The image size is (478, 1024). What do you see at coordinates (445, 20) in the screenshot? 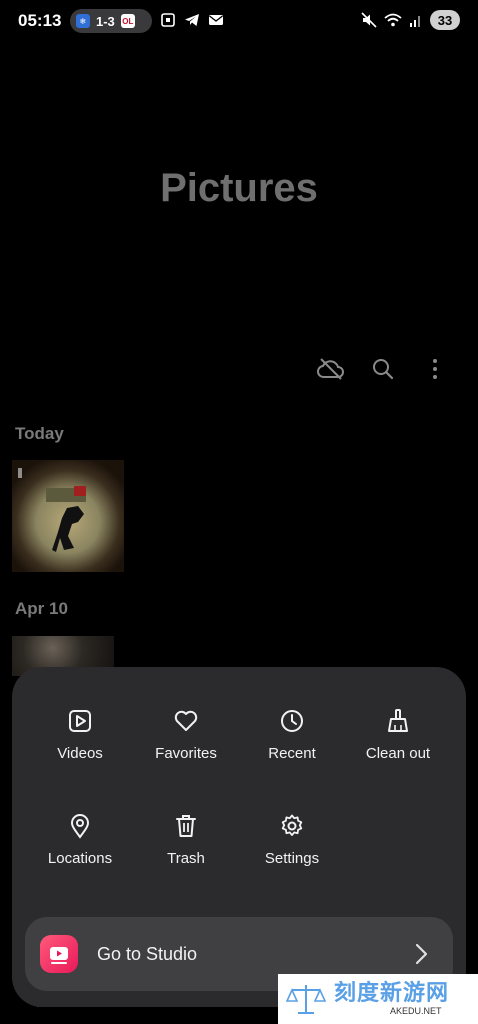
I see `battery-indicator: 33` at bounding box center [445, 20].